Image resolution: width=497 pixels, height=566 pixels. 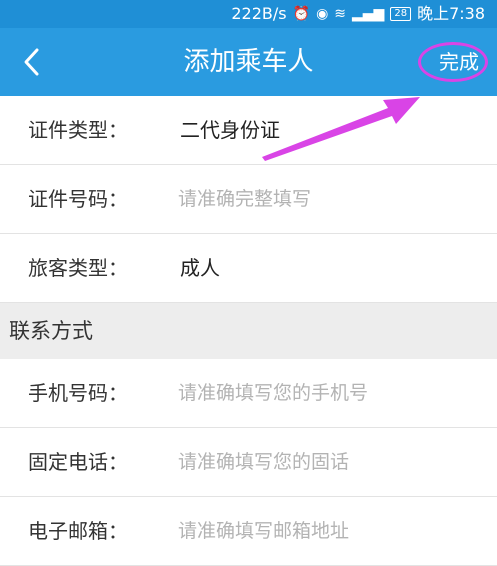 What do you see at coordinates (51, 331) in the screenshot?
I see `contact-section-title: 联系方式` at bounding box center [51, 331].